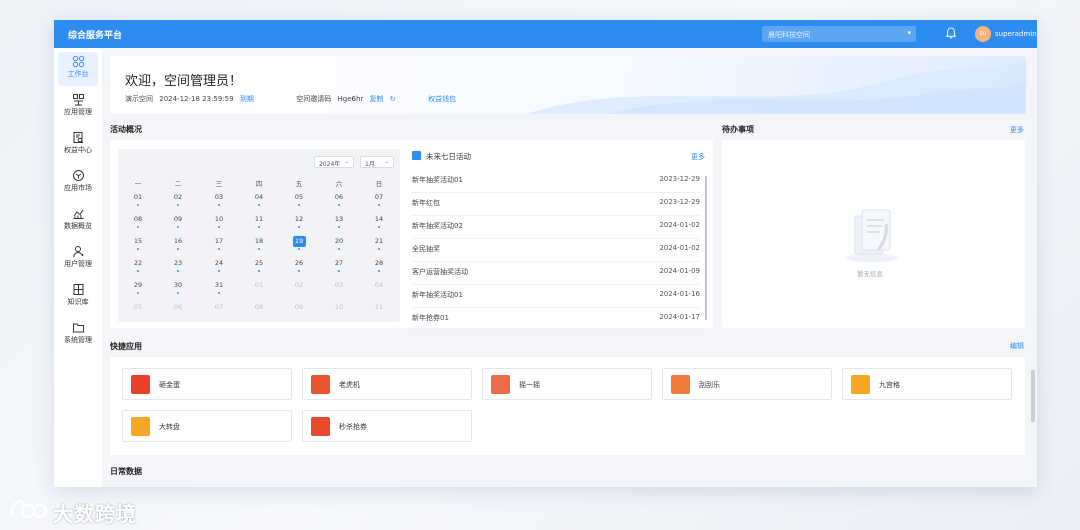 This screenshot has height=530, width=1080. Describe the element at coordinates (178, 245) in the screenshot. I see `calendar-day: 16` at that location.